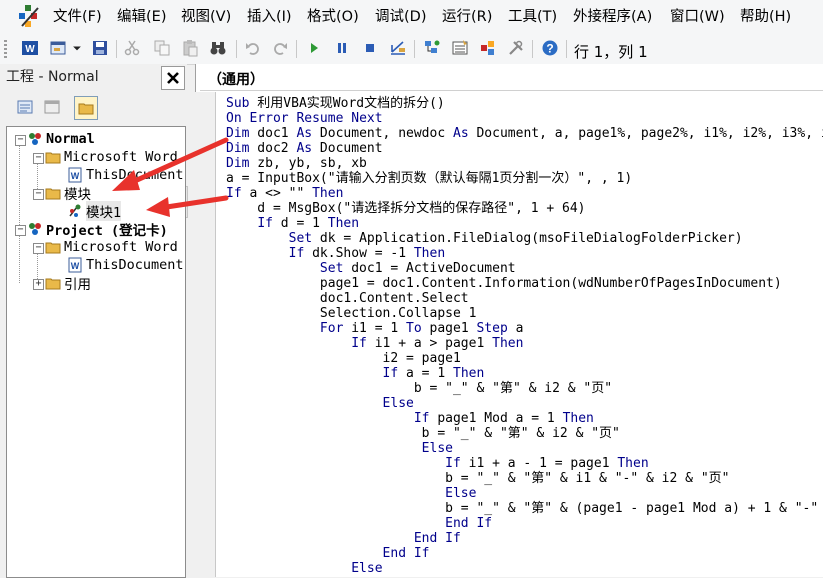 The height and width of the screenshot is (578, 823). I want to click on project-explorer-button, so click(432, 48).